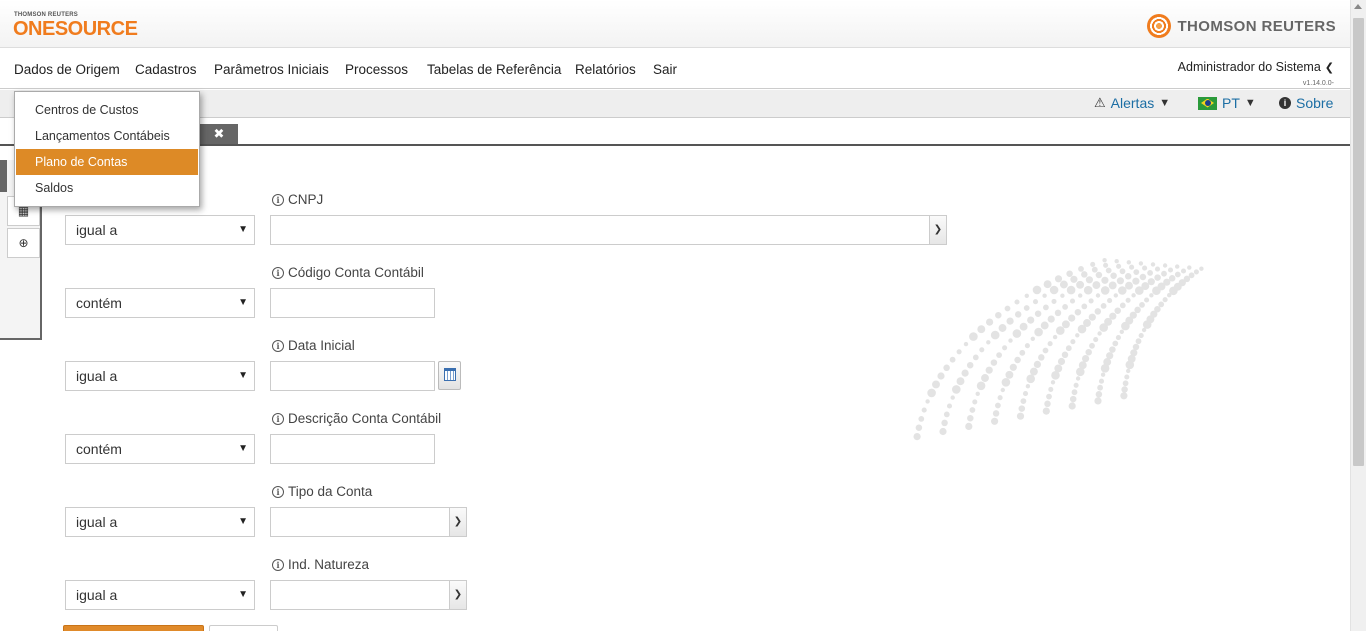 The height and width of the screenshot is (631, 1366). Describe the element at coordinates (243, 448) in the screenshot. I see `dropdown-arrow-icon: ▼` at that location.